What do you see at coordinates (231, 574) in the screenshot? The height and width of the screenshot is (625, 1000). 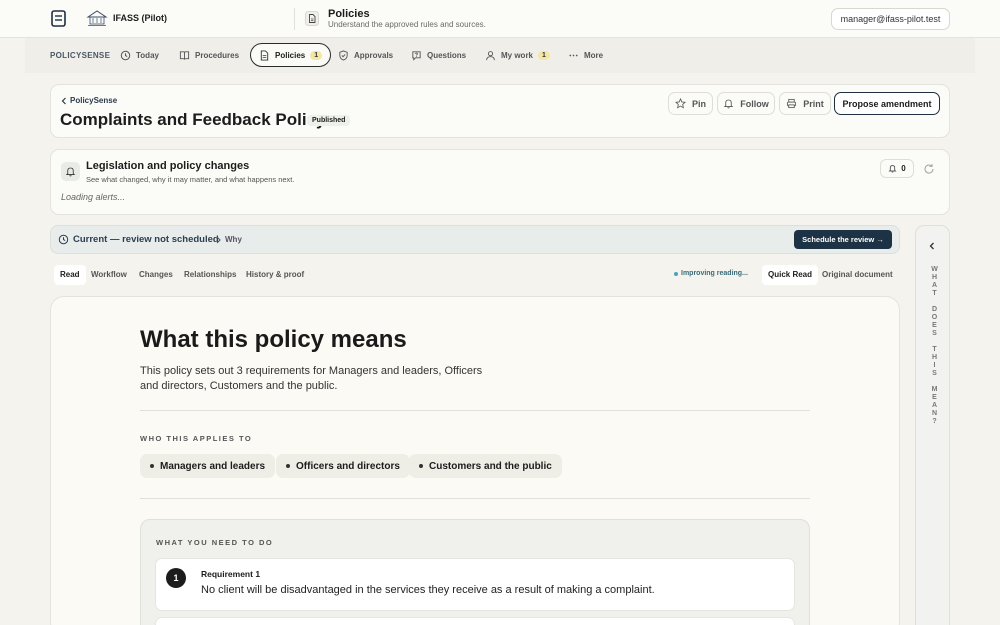 I see `requirement-label: Requirement 1` at bounding box center [231, 574].